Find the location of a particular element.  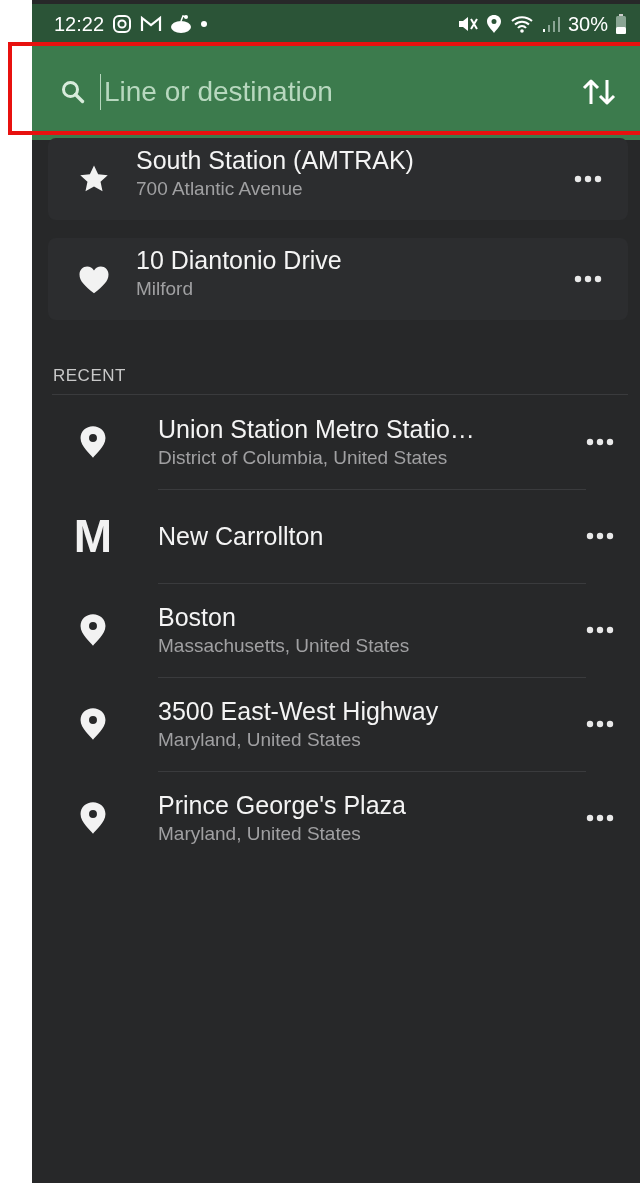

heart-icon is located at coordinates (94, 279).